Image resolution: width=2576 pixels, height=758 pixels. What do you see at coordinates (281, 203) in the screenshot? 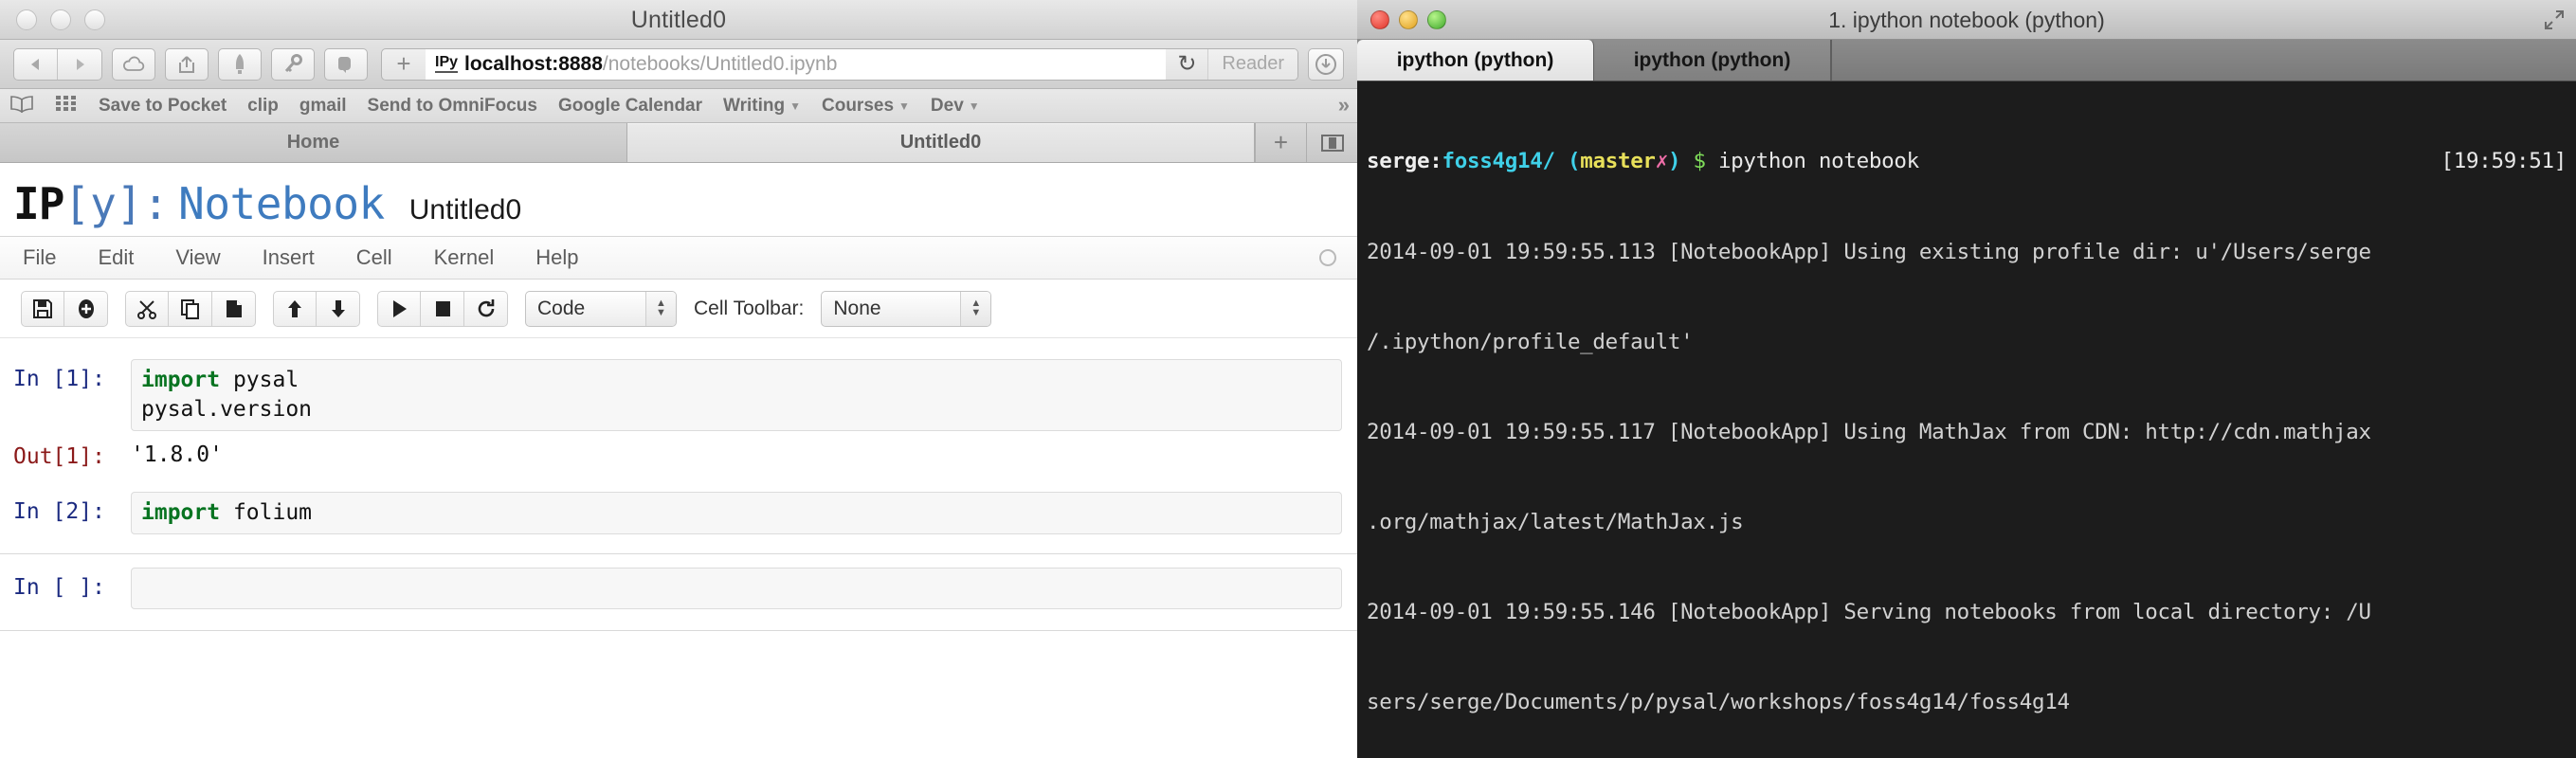
I see `logo-notebook-word: Notebook` at bounding box center [281, 203].